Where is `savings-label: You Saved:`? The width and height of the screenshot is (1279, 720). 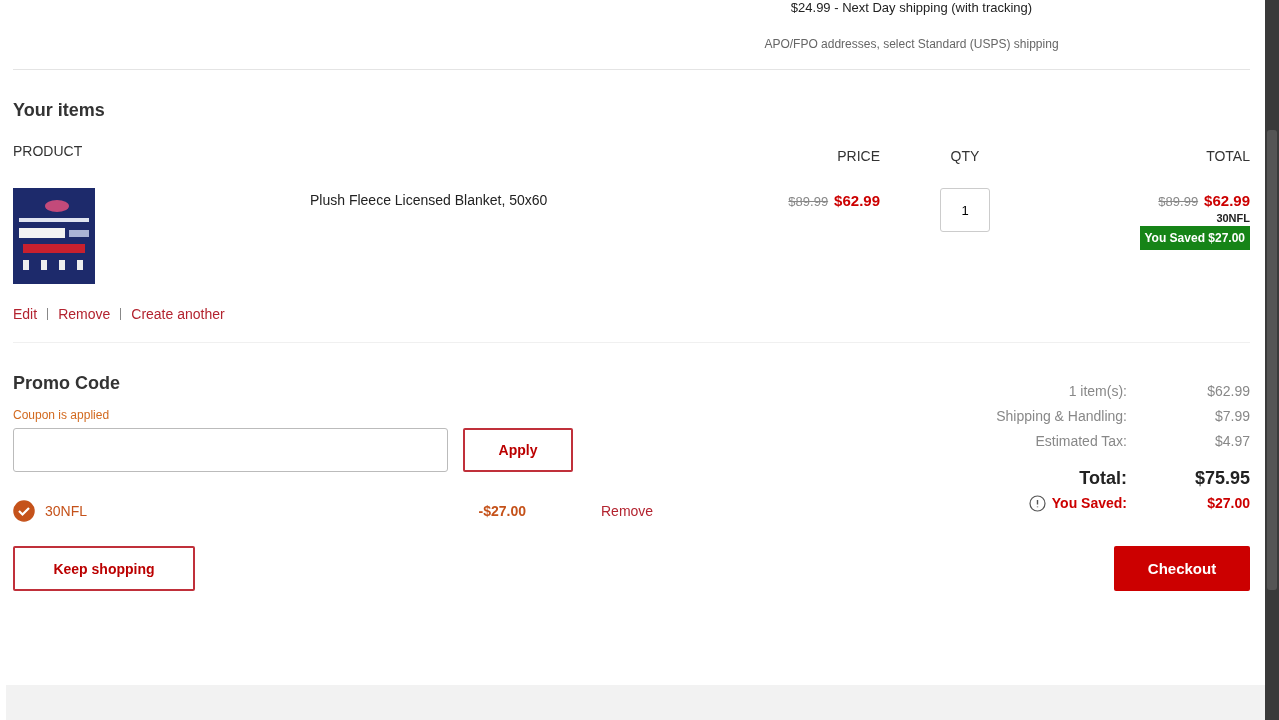
savings-label: You Saved: is located at coordinates (1089, 503).